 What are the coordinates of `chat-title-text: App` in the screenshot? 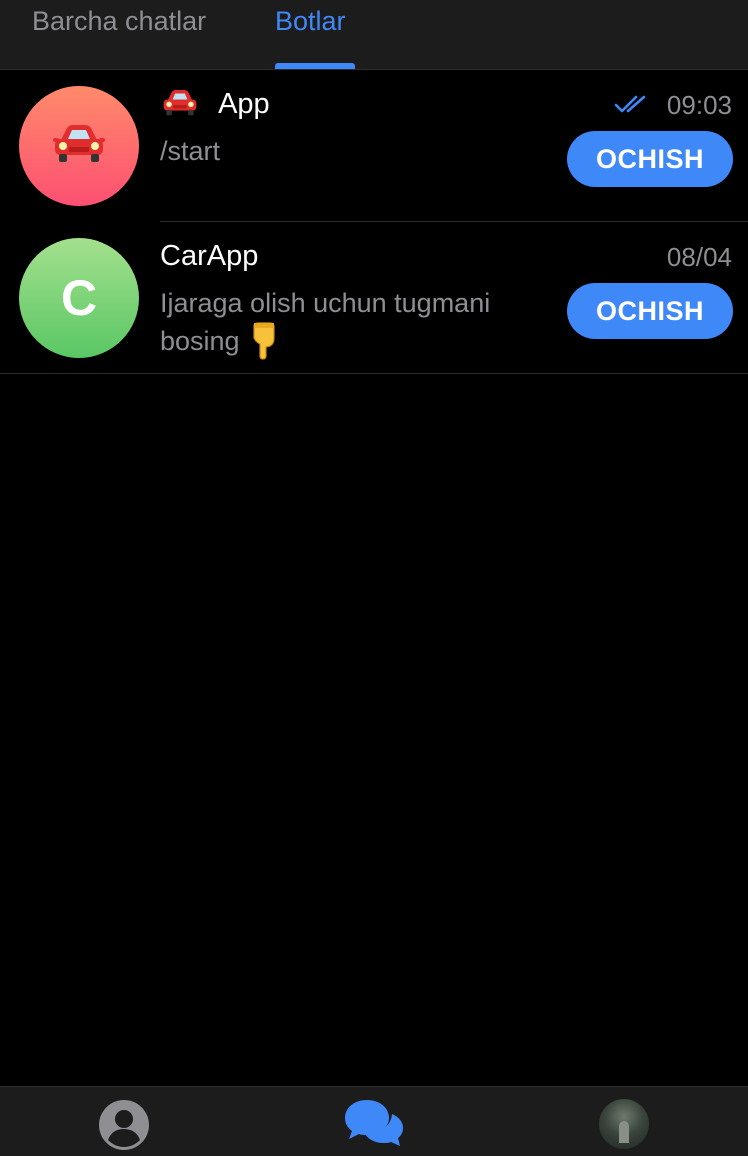 It's located at (244, 104).